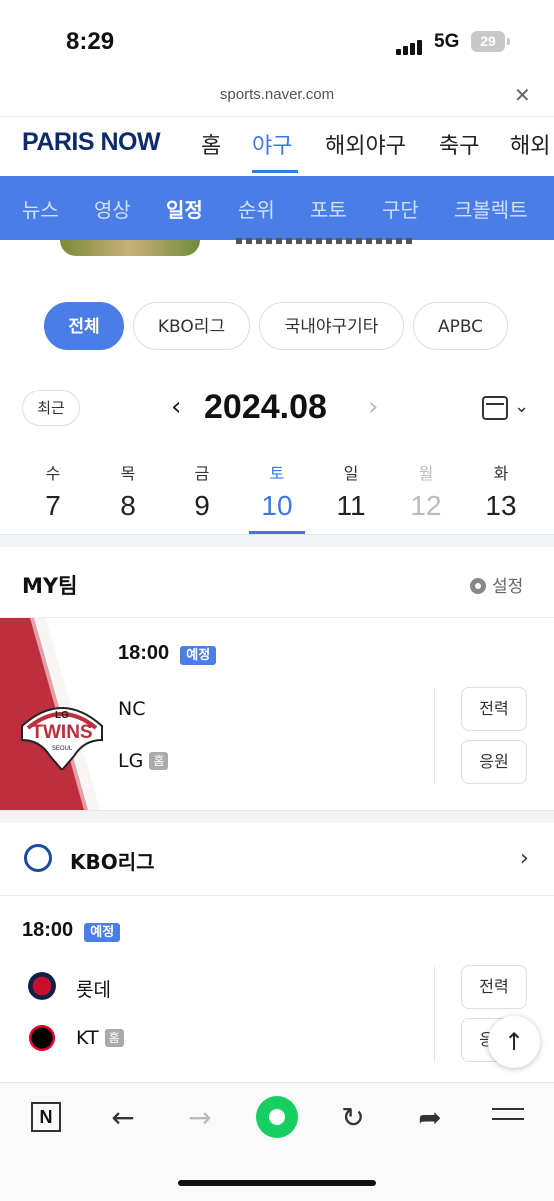 The image size is (554, 1201). I want to click on day-item: 화 13, so click(501, 491).